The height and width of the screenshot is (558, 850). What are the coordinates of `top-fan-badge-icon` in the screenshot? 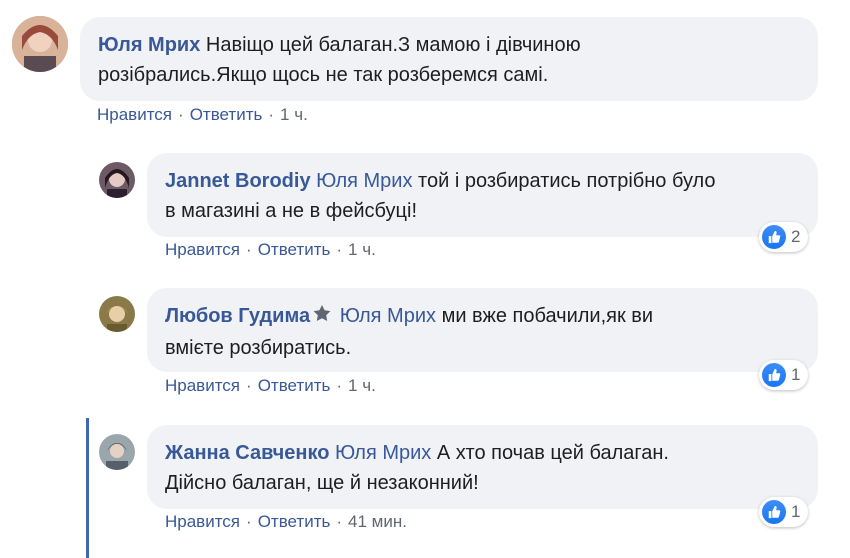 It's located at (322, 318).